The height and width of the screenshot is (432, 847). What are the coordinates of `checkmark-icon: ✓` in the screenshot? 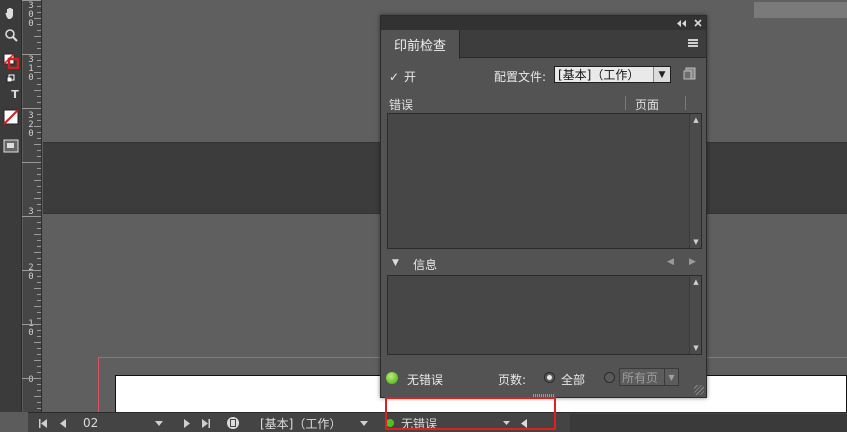 It's located at (394, 76).